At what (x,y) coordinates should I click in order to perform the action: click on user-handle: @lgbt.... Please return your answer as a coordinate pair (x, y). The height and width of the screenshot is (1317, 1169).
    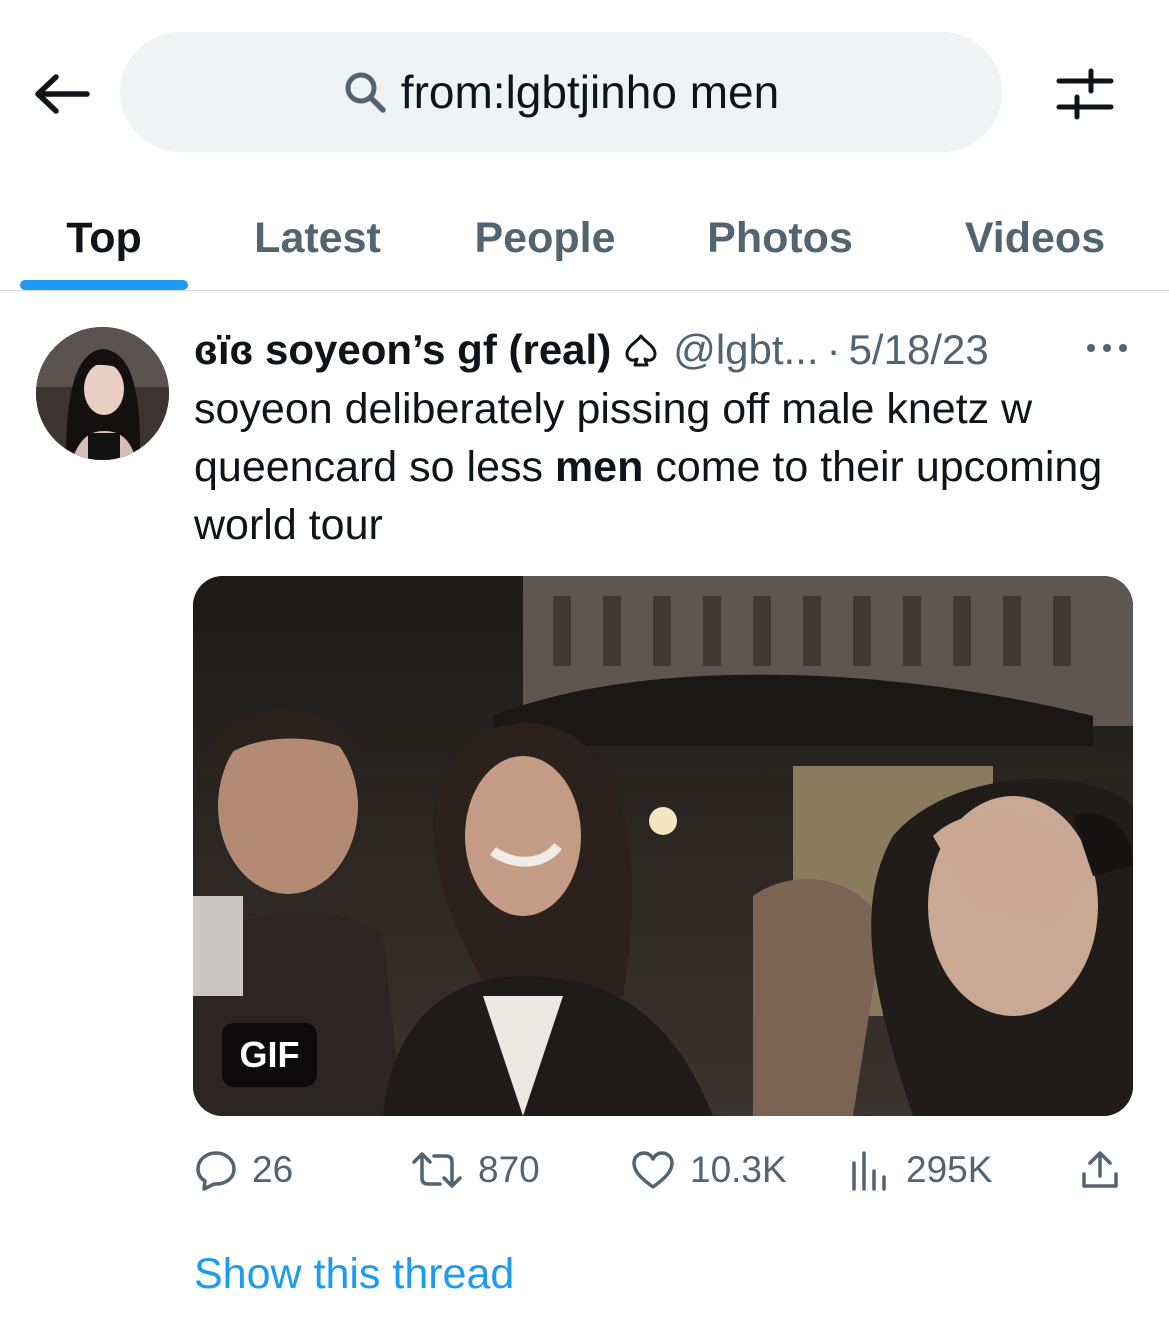
    Looking at the image, I should click on (745, 350).